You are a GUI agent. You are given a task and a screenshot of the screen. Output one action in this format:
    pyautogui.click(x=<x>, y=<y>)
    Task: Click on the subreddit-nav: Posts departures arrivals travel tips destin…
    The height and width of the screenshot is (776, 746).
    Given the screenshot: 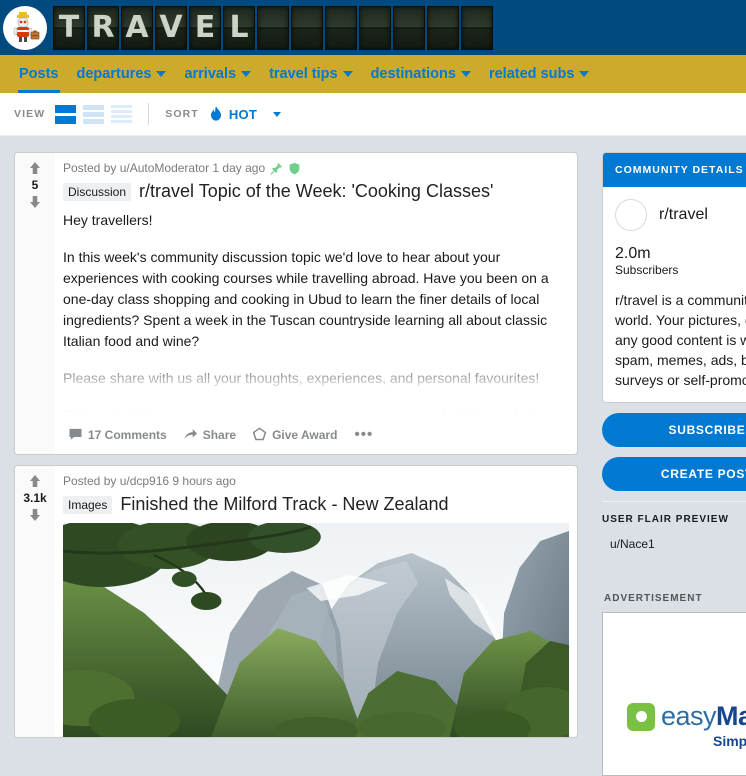 What is the action you would take?
    pyautogui.click(x=373, y=74)
    